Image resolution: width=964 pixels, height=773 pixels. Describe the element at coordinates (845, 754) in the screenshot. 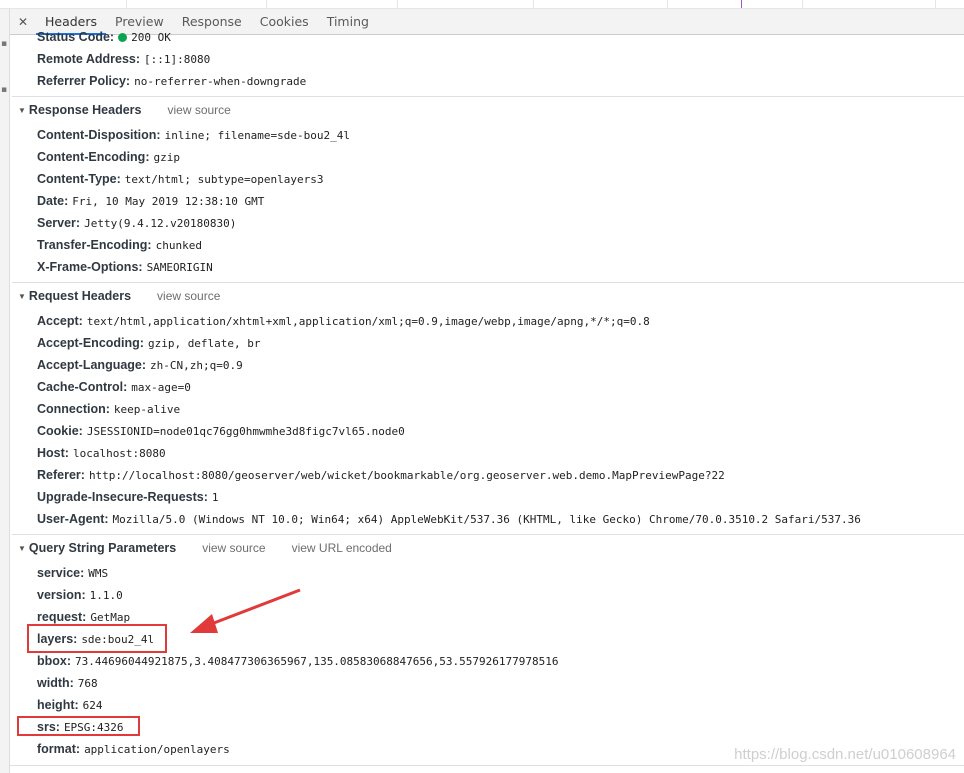

I see `watermark: https://blog.csdn.net/u010608964` at that location.